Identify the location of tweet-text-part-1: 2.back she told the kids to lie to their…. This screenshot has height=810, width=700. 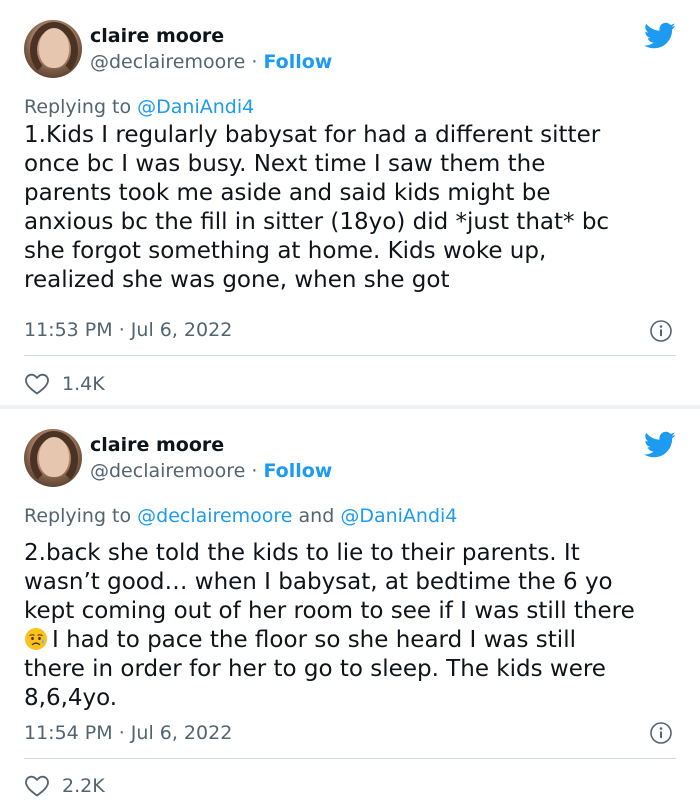
(329, 582).